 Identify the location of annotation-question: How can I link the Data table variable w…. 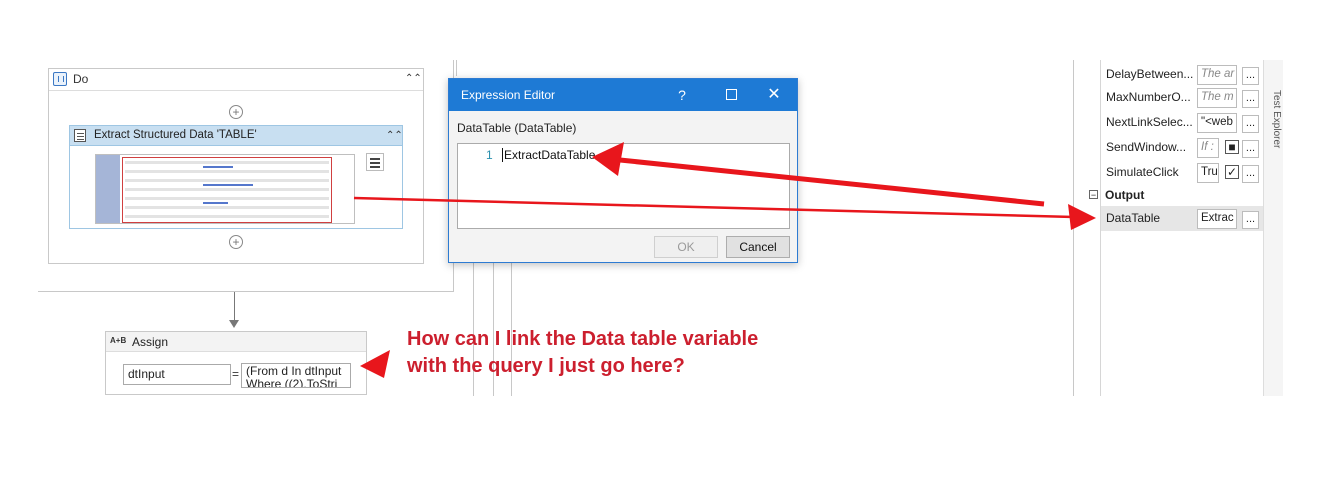
(583, 352).